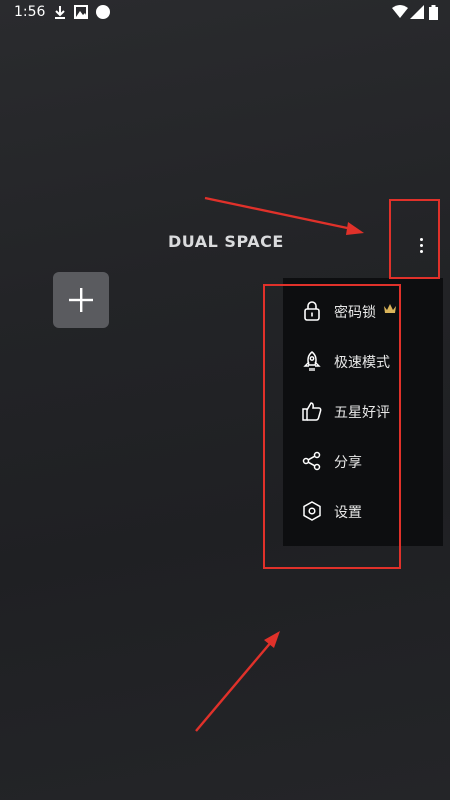 The width and height of the screenshot is (450, 800). What do you see at coordinates (417, 12) in the screenshot?
I see `signal-icon` at bounding box center [417, 12].